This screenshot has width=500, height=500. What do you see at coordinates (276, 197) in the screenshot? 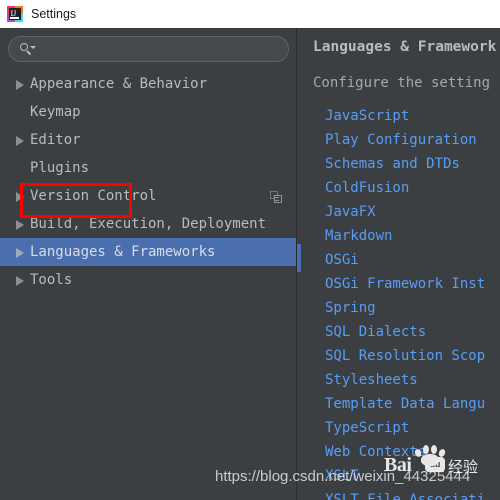
I see `copy-settings-icon` at bounding box center [276, 197].